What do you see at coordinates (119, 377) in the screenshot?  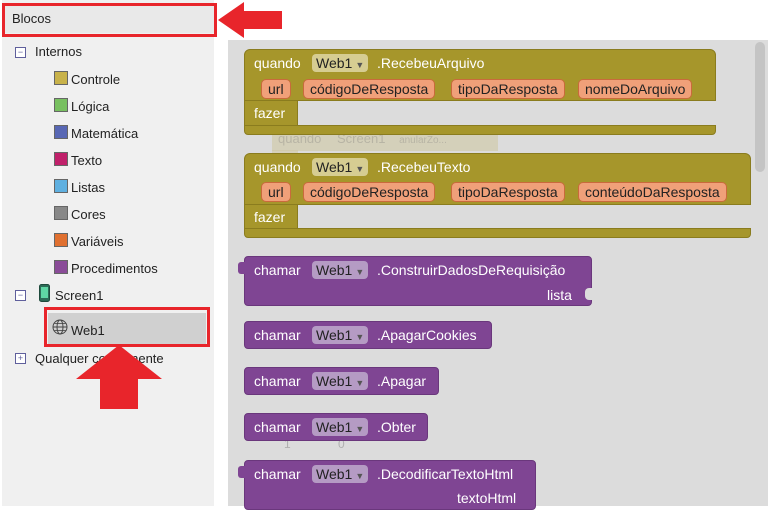 I see `red-arrow-up-icon` at bounding box center [119, 377].